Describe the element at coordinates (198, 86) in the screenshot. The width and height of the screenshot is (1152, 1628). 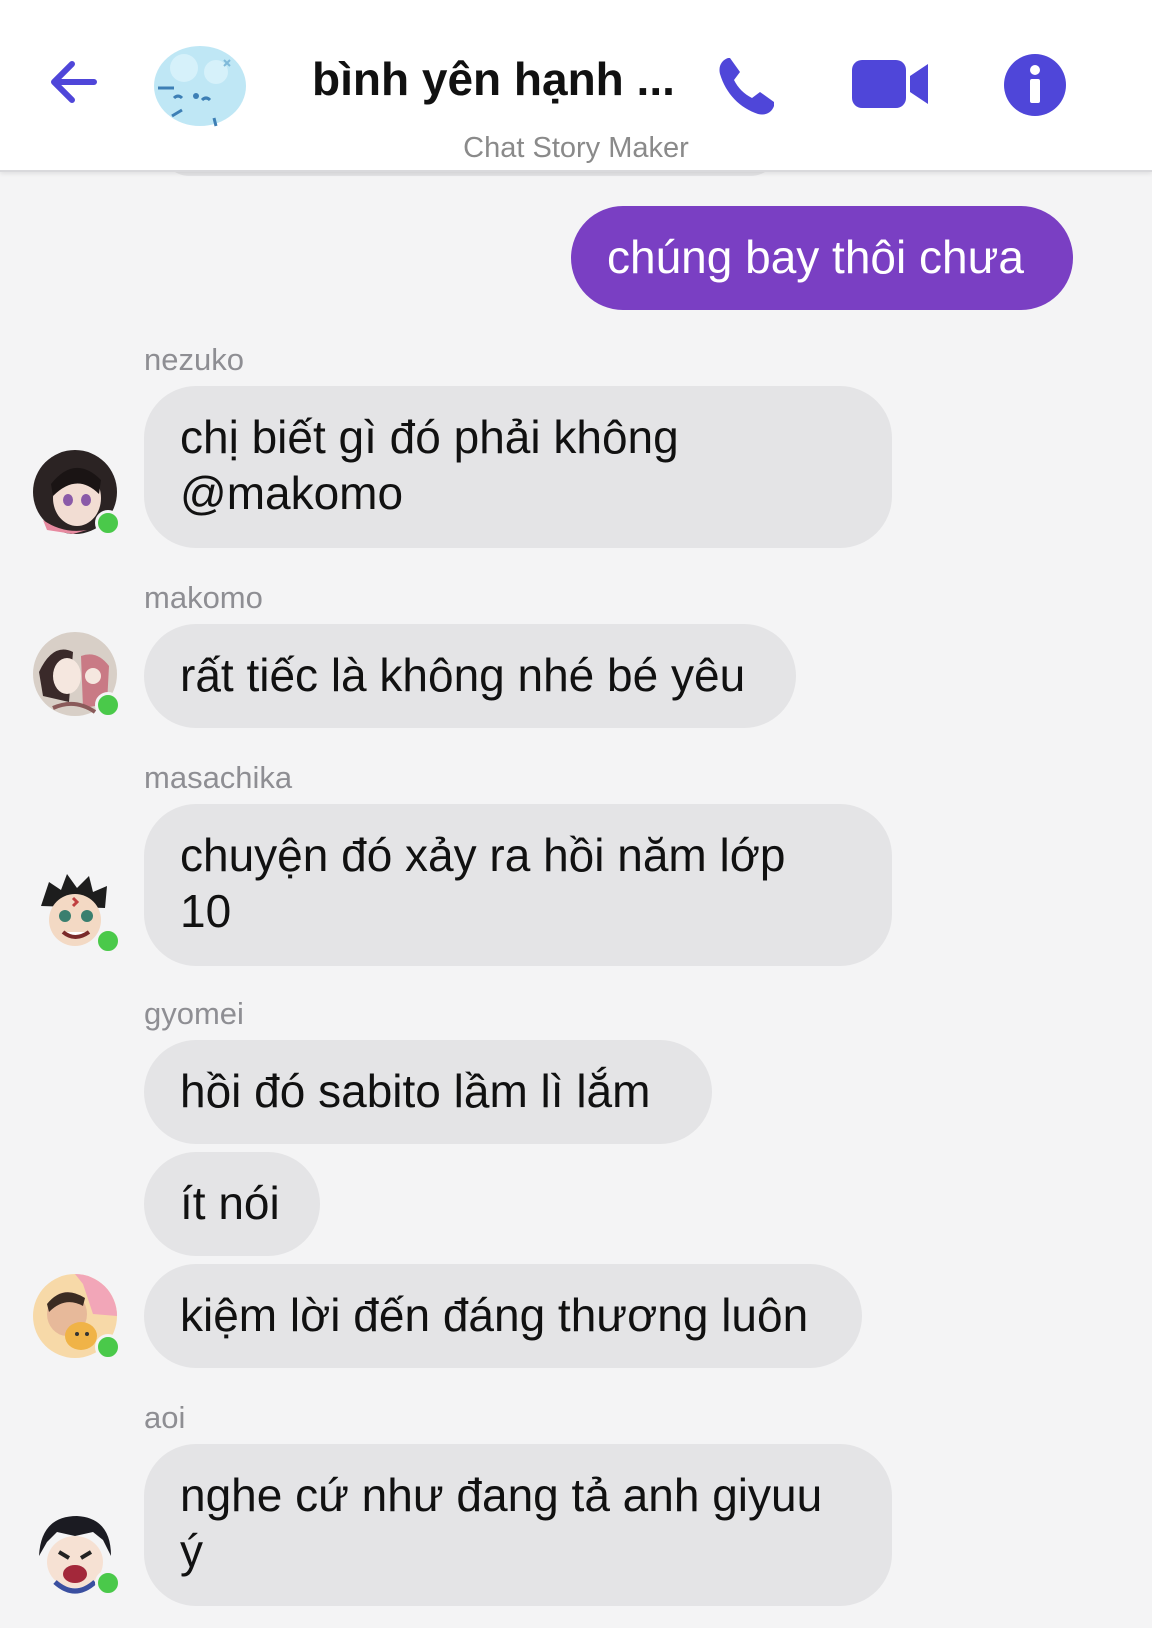
I see `group-avatar` at that location.